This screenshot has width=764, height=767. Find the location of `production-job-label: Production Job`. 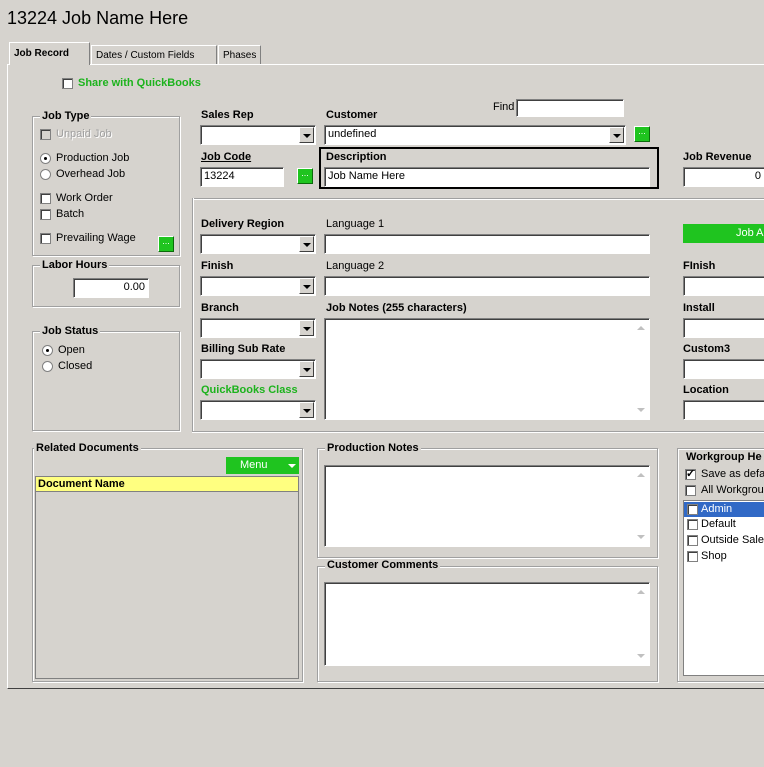

production-job-label: Production Job is located at coordinates (92, 158).